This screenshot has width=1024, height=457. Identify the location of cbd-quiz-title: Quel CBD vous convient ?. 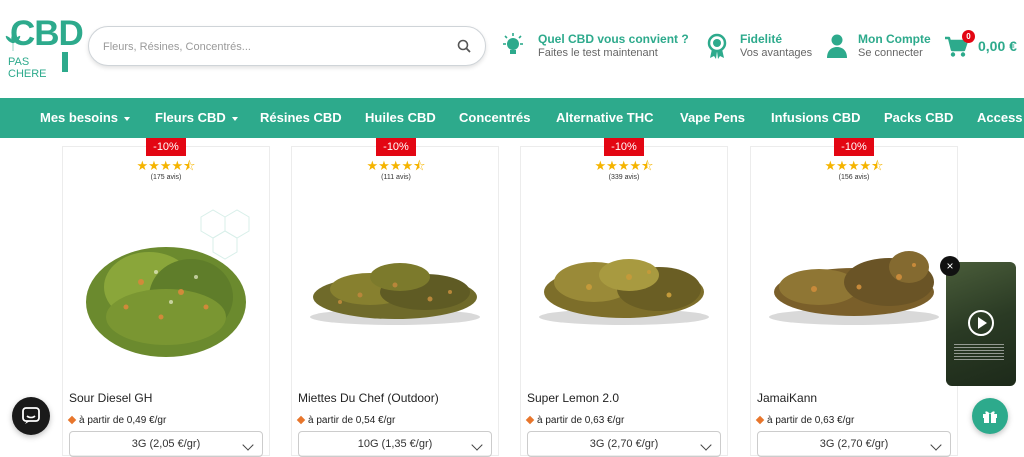
(613, 39).